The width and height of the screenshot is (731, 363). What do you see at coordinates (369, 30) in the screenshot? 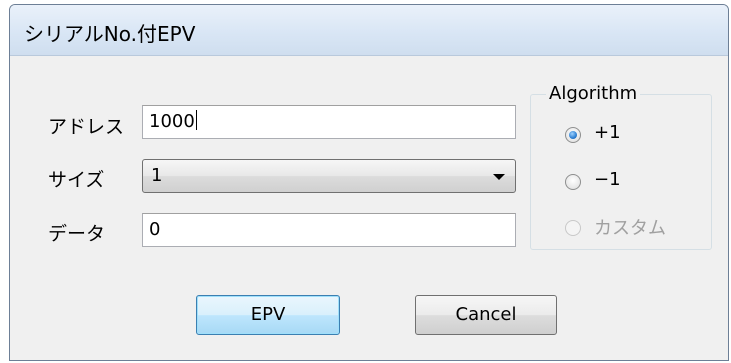
I see `title-bar: シリアルNo.付EPV` at bounding box center [369, 30].